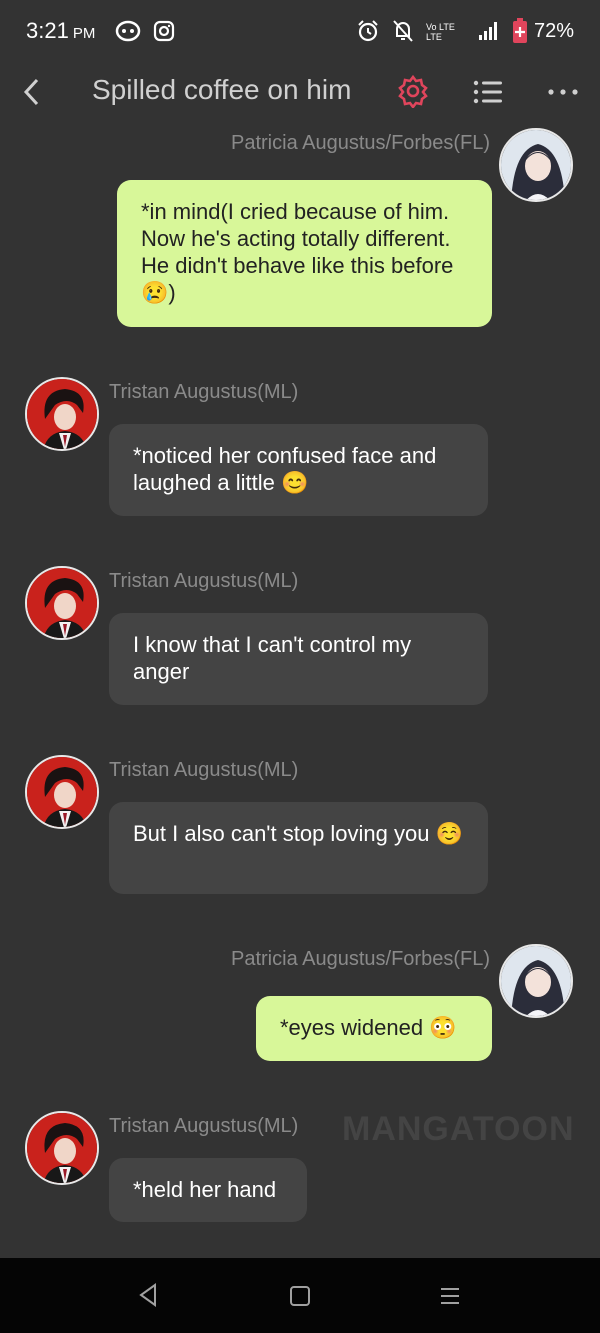 This screenshot has height=1333, width=600. I want to click on alarm-icon, so click(368, 31).